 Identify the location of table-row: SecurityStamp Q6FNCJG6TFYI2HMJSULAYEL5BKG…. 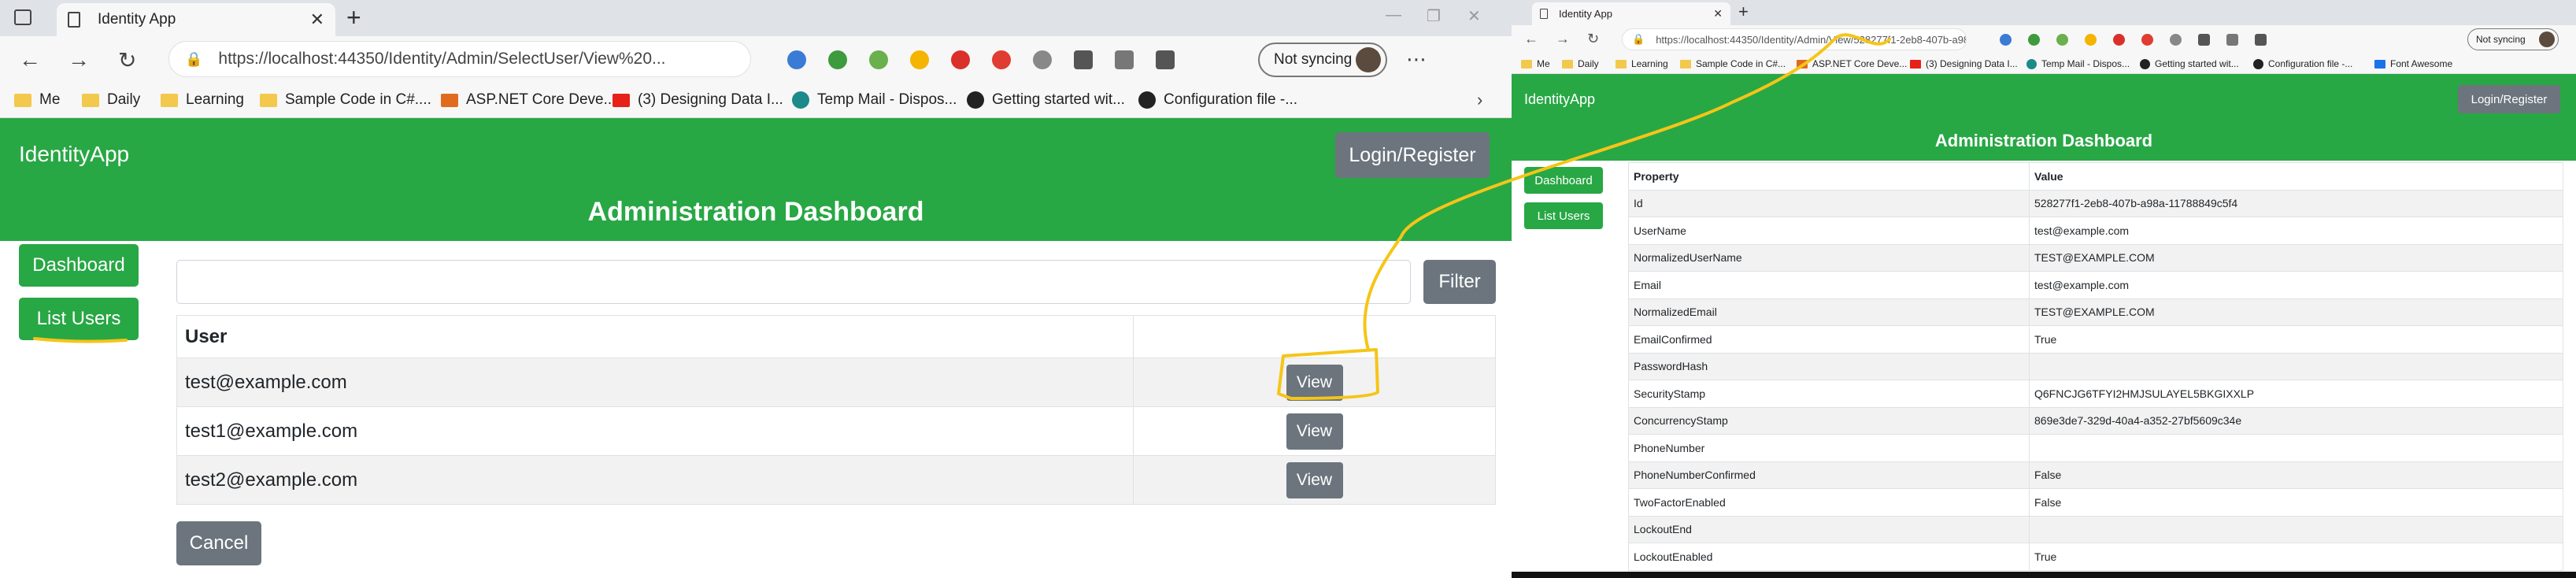
(2095, 394).